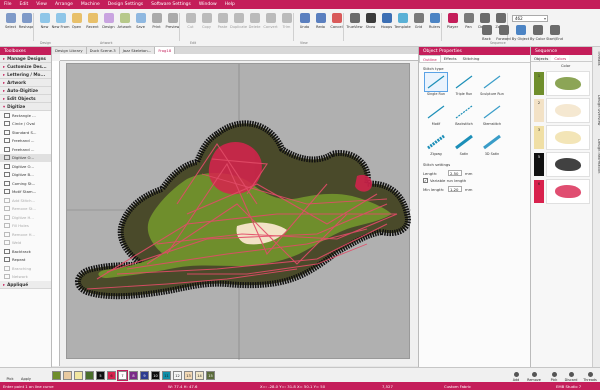 The width and height of the screenshot is (600, 390). Describe the element at coordinates (25, 124) in the screenshot. I see `toolbox-tool-2: Circle / Oval` at that location.